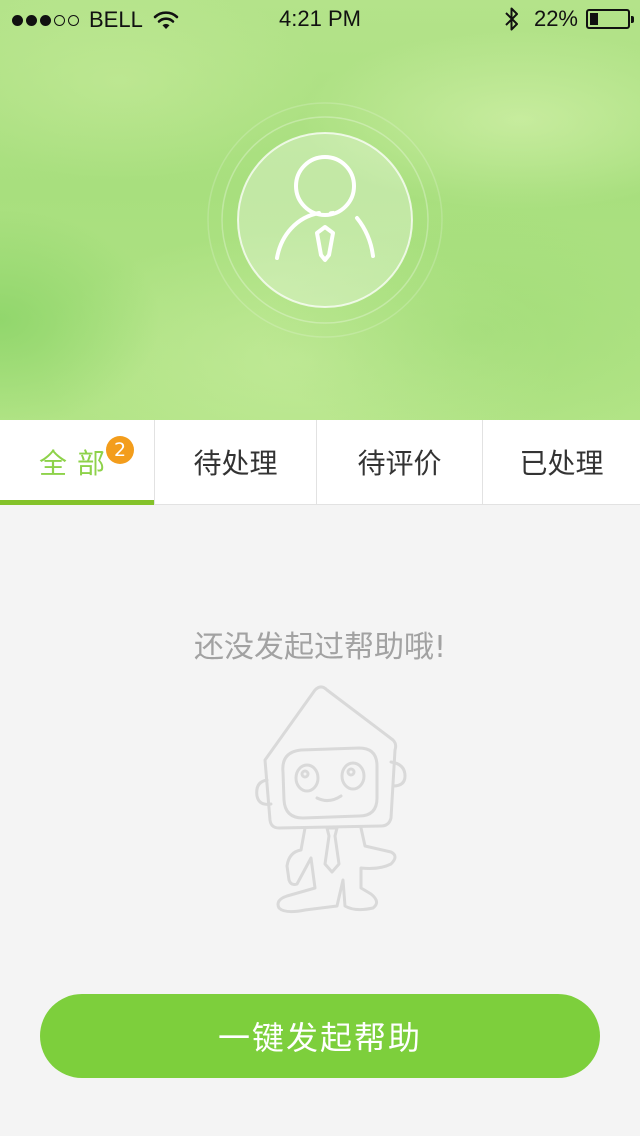 The width and height of the screenshot is (640, 1136). Describe the element at coordinates (320, 1036) in the screenshot. I see `one-tap-help-button: 一键发起帮助` at that location.